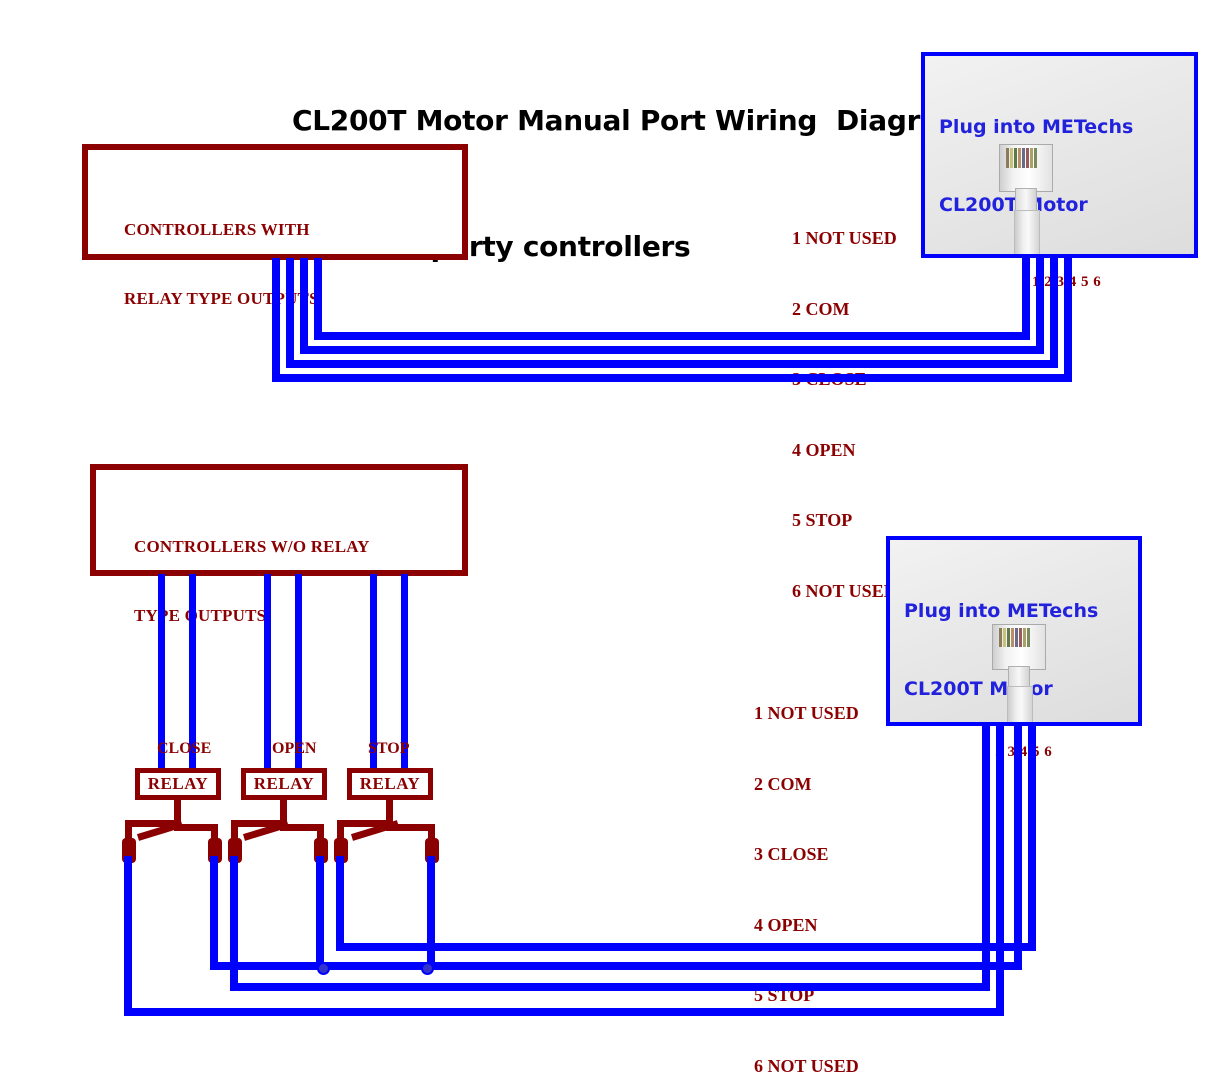  Describe the element at coordinates (616, 966) in the screenshot. I see `wire-close-no-run` at that location.